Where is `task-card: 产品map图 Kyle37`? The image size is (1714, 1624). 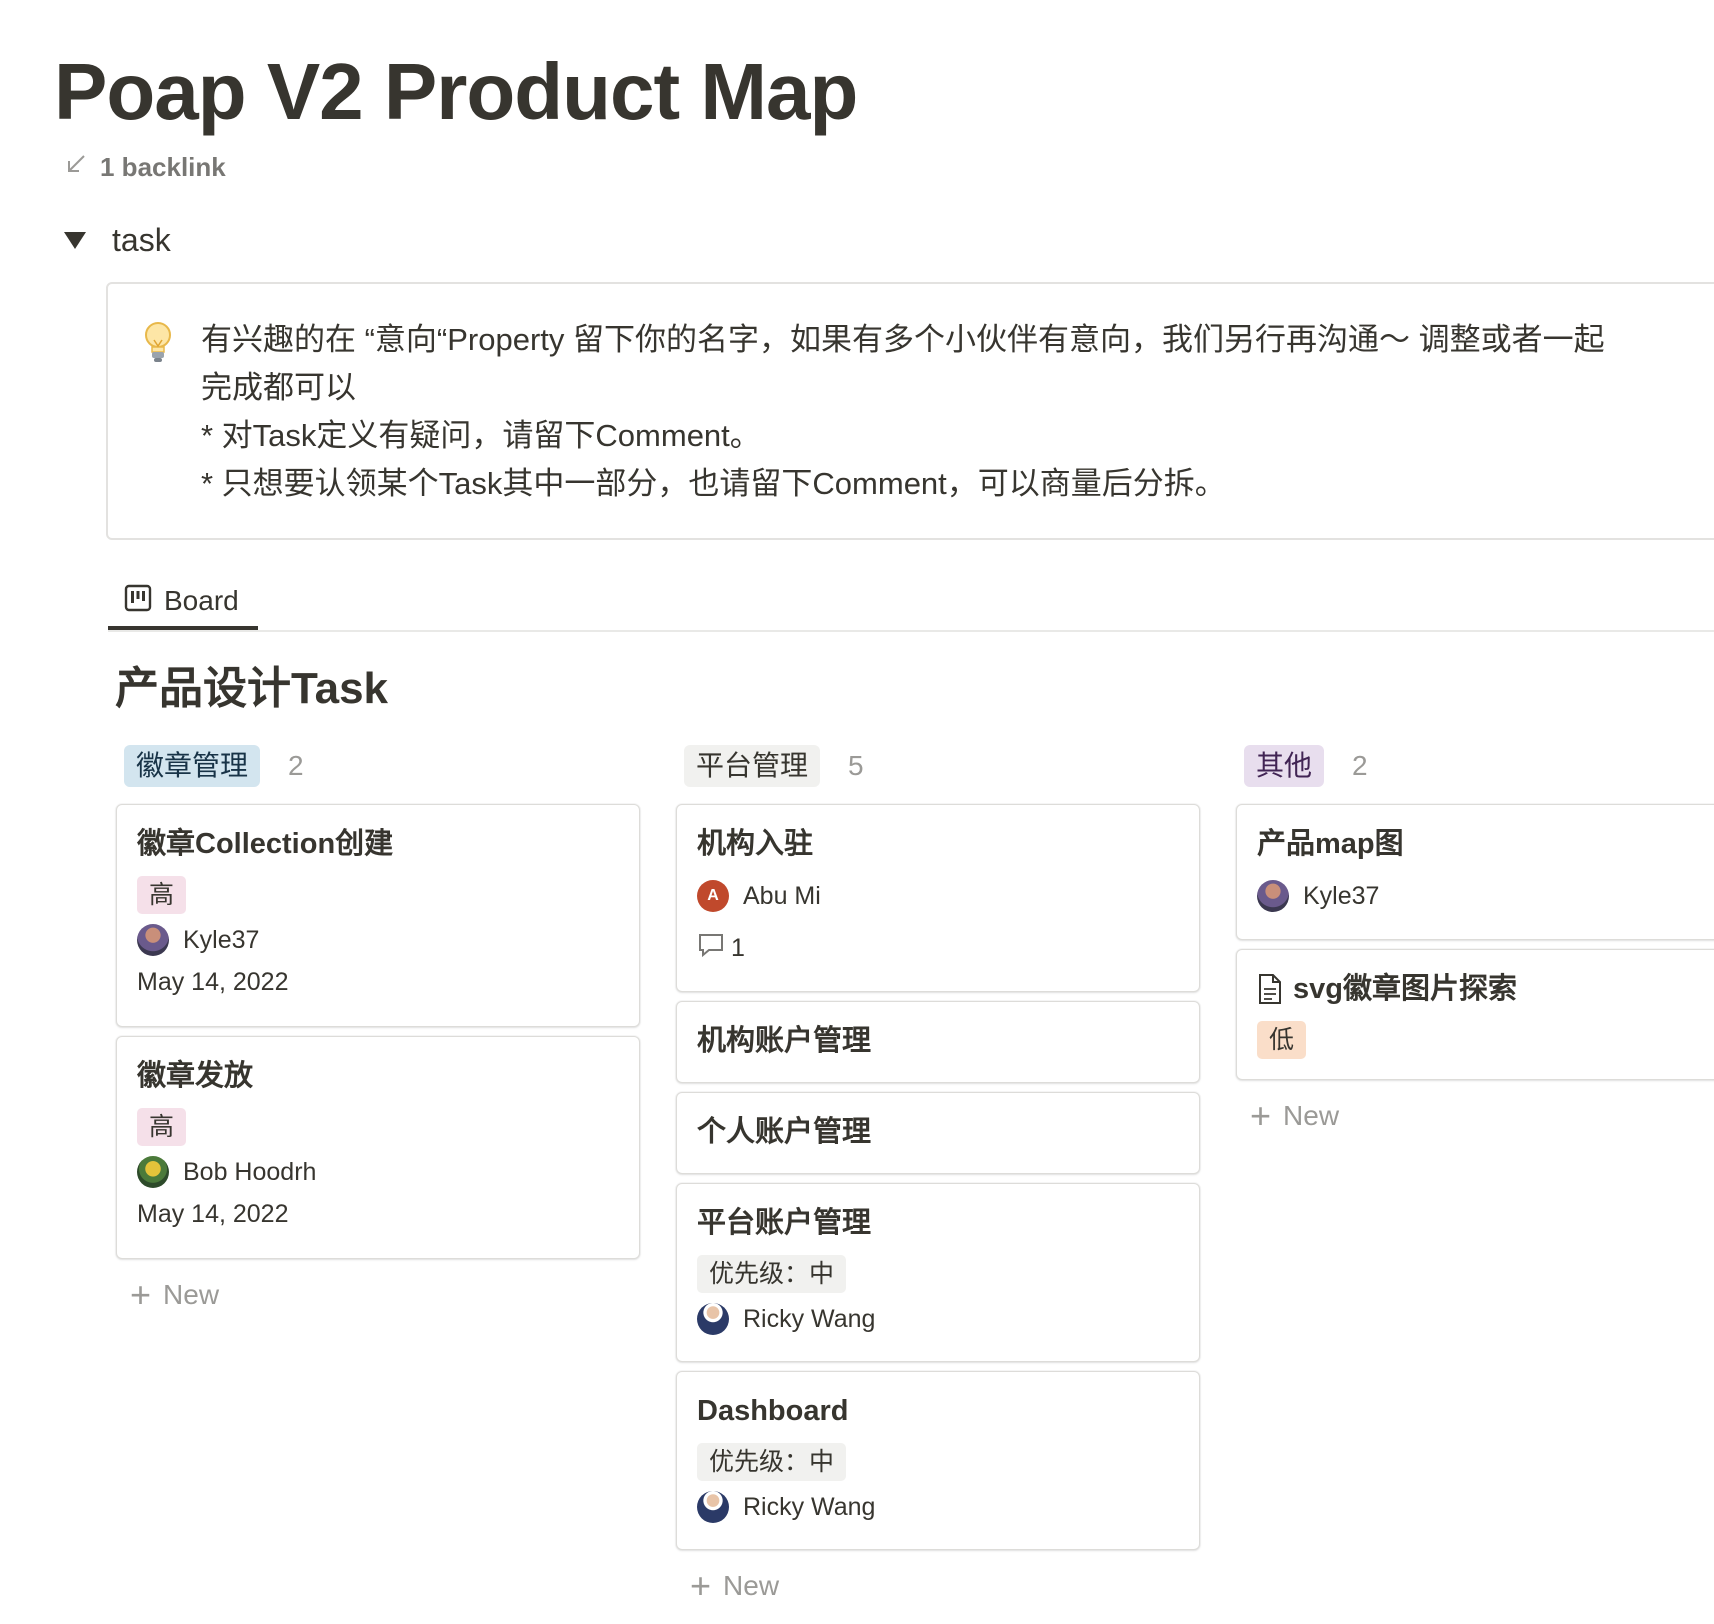 task-card: 产品map图 Kyle37 is located at coordinates (1475, 872).